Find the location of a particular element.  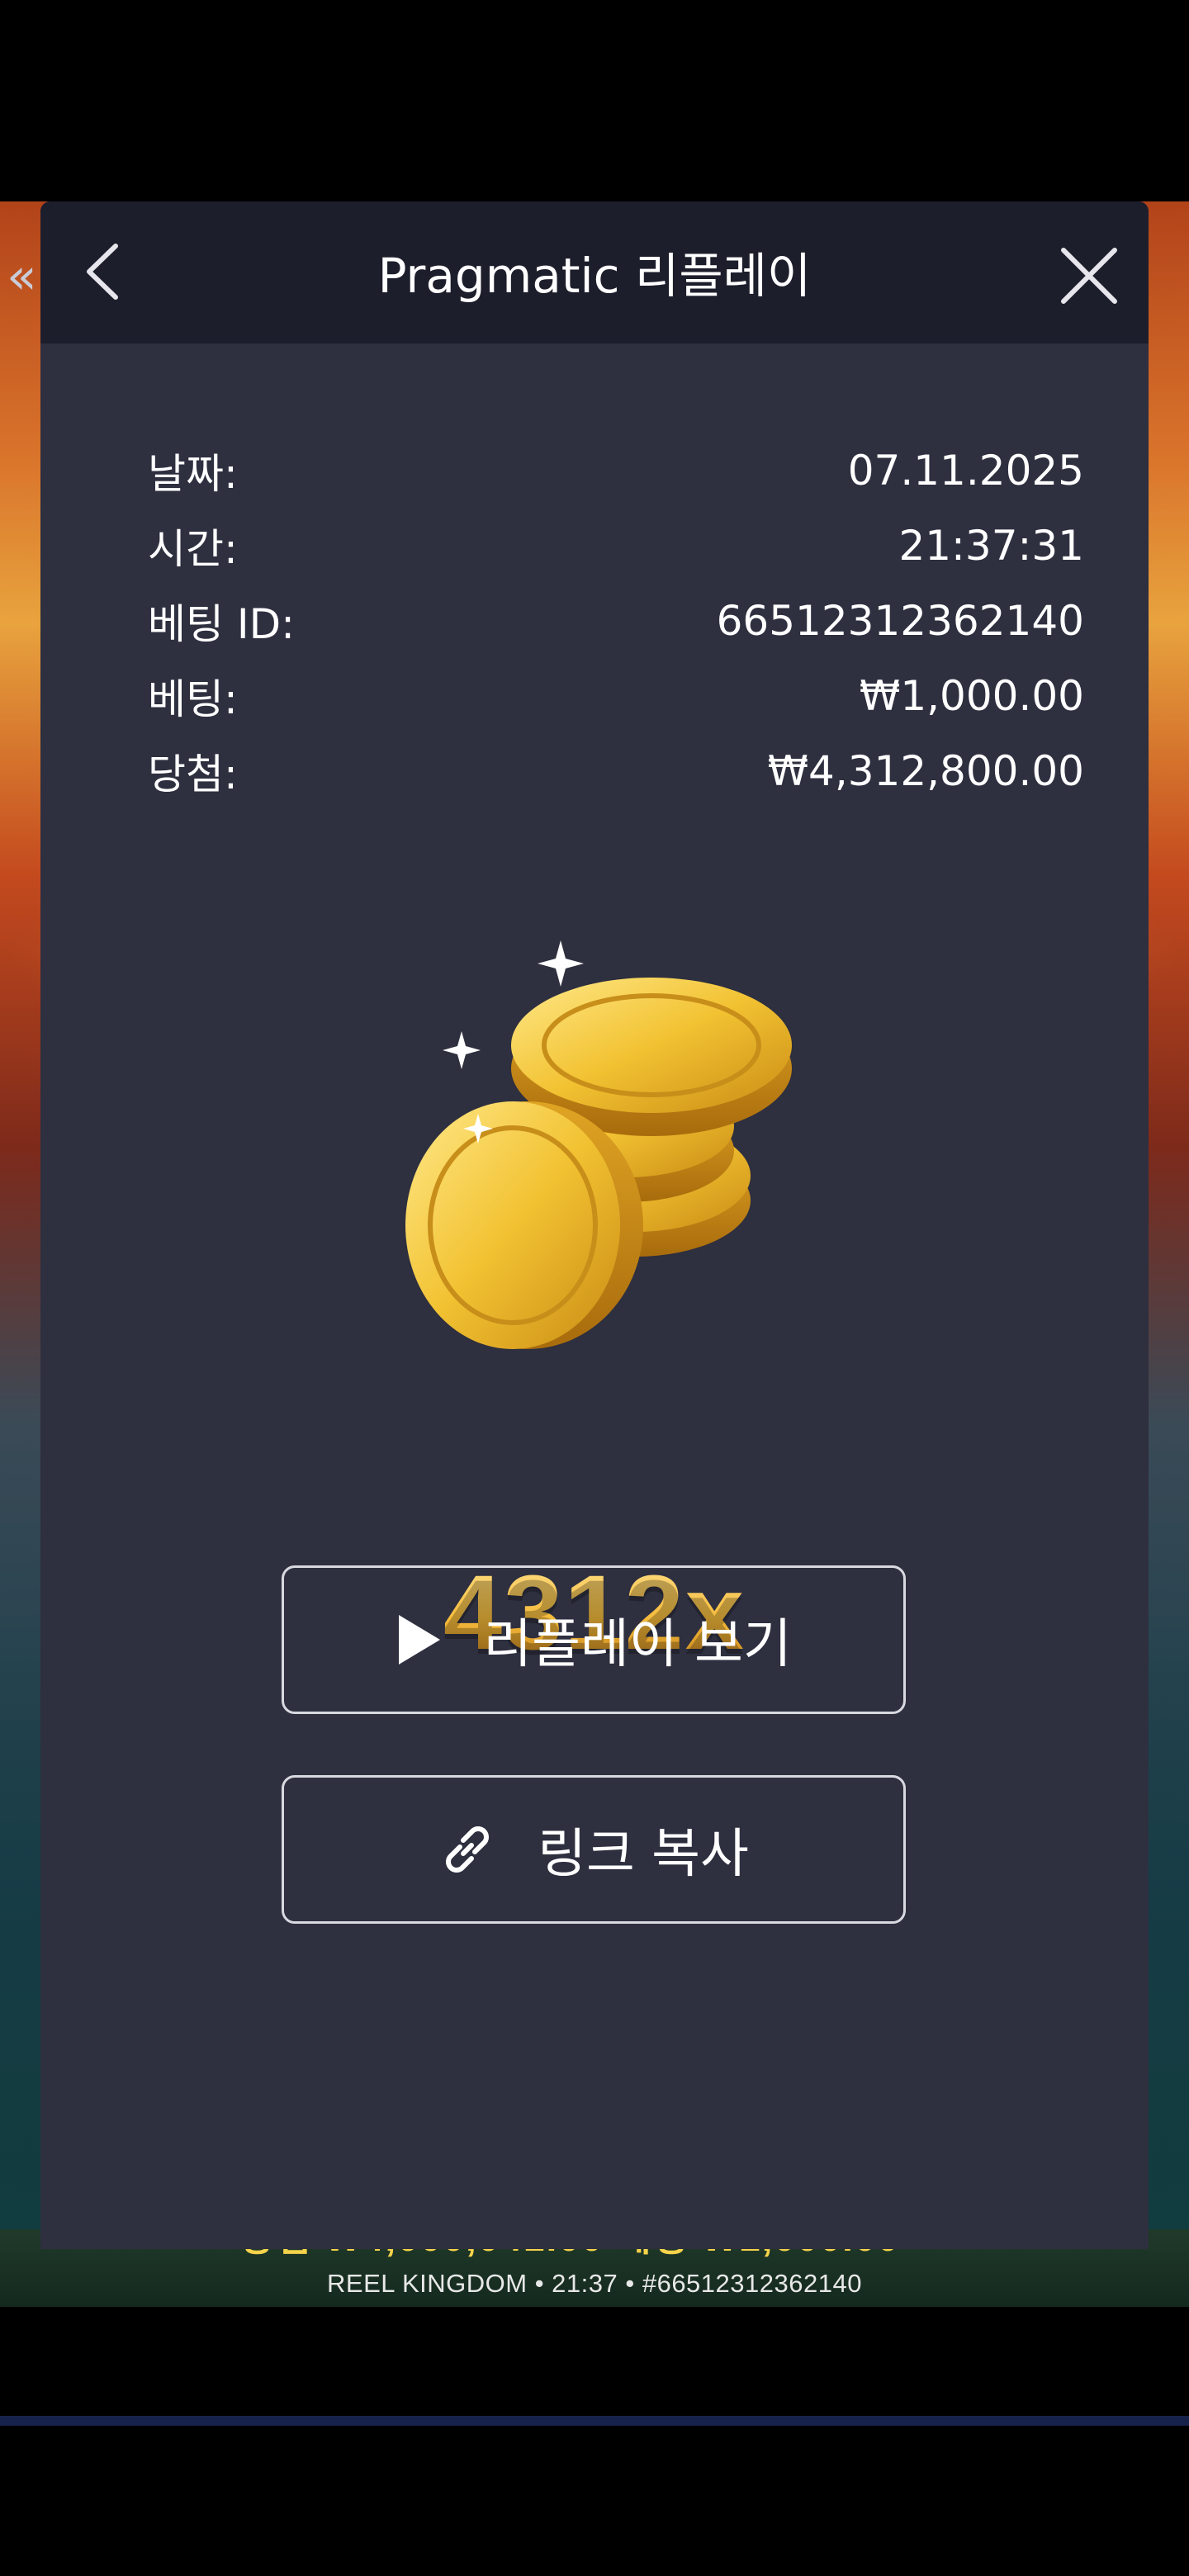

detail-value: 07.11.2025 is located at coordinates (965, 470).